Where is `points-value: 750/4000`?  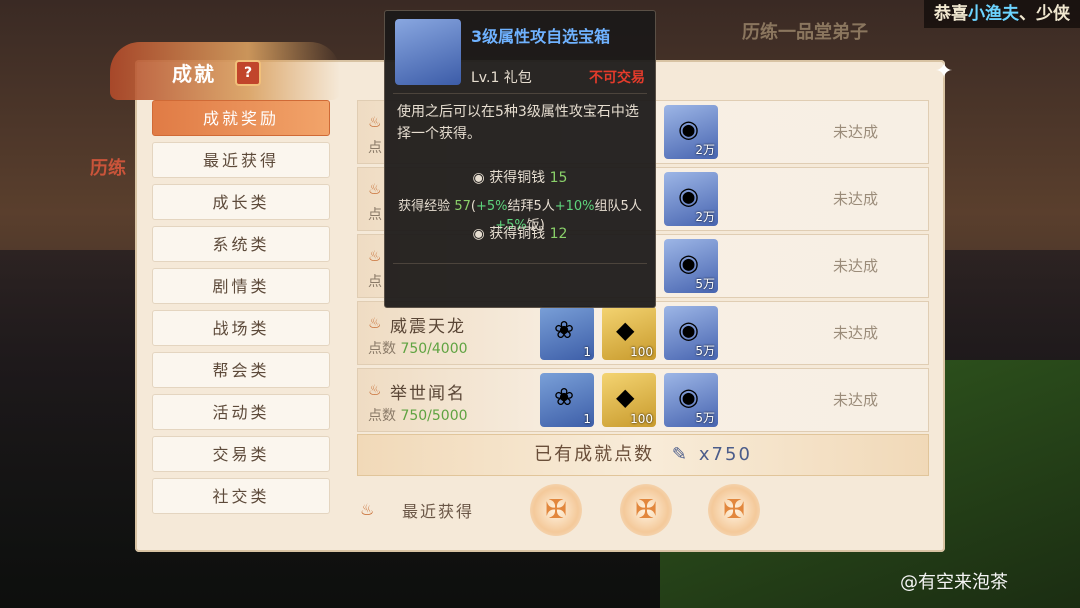 points-value: 750/4000 is located at coordinates (434, 349).